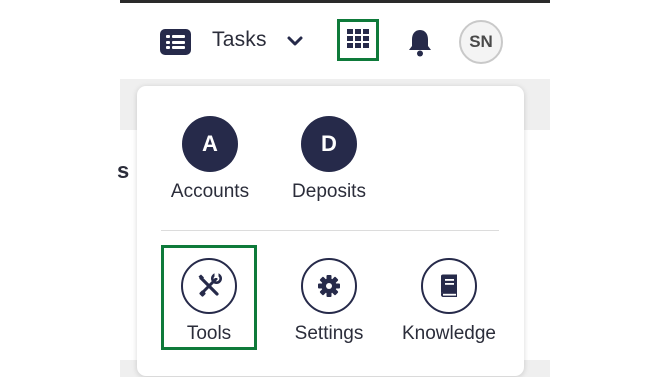  What do you see at coordinates (239, 40) in the screenshot?
I see `tasks-switcher-label: Tasks` at bounding box center [239, 40].